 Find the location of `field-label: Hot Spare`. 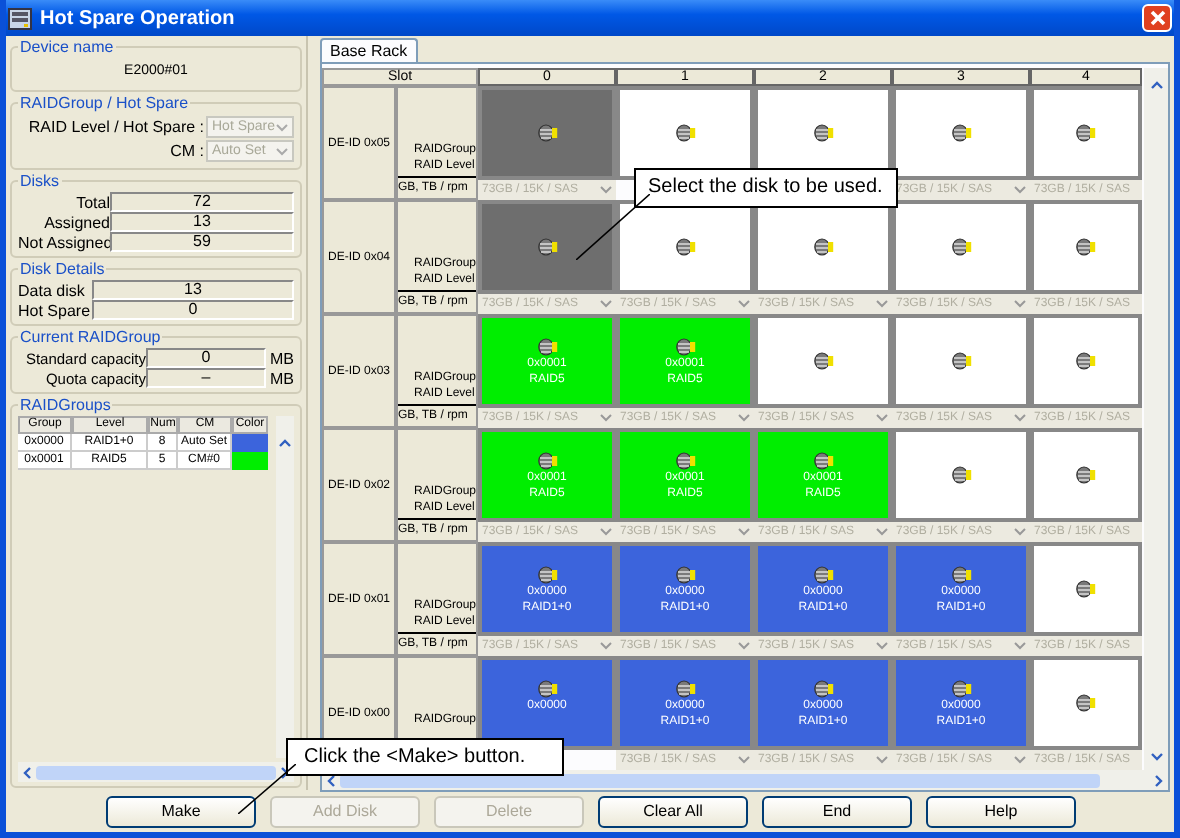

field-label: Hot Spare is located at coordinates (55, 310).